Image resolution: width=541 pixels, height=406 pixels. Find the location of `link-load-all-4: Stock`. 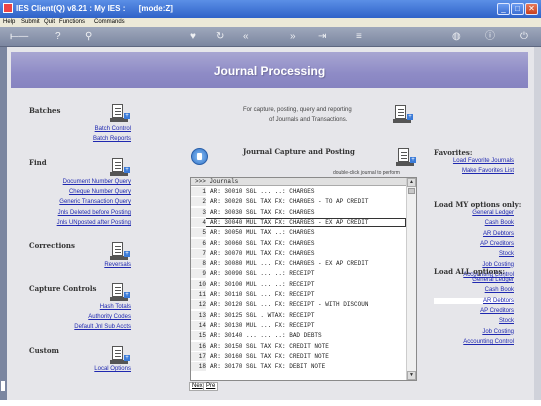

link-load-all-4: Stock is located at coordinates (506, 321).